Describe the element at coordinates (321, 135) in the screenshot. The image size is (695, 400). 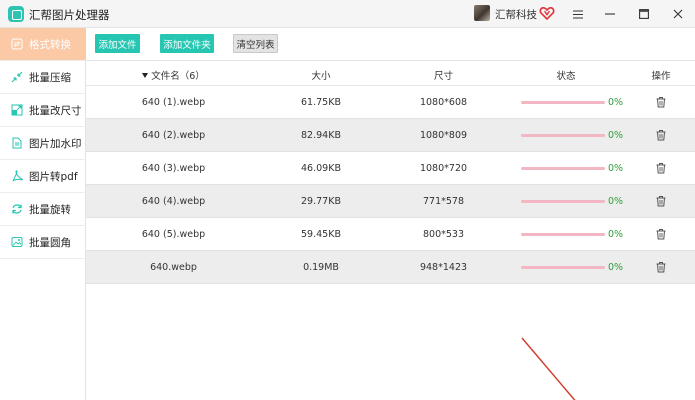
I see `file-size: 82.94KB` at that location.